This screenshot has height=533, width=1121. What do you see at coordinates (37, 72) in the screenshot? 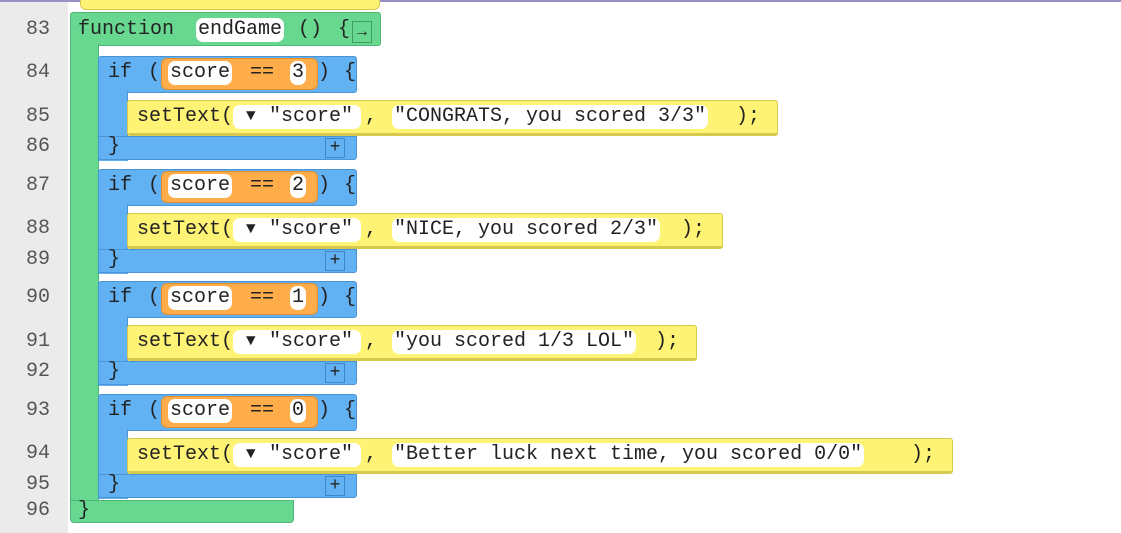
I see `line-number: 84` at bounding box center [37, 72].